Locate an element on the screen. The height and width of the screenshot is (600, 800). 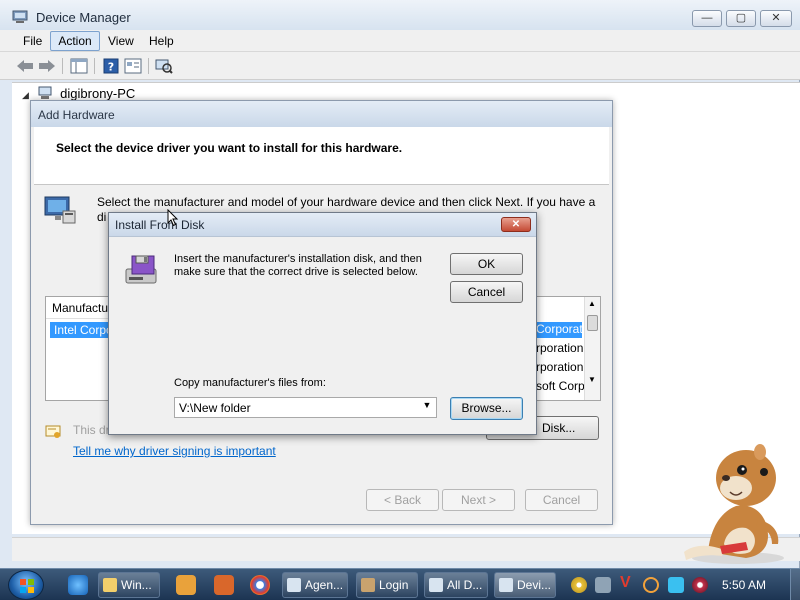
tree-root-label: digibrony-PC is located at coordinates (98, 93).